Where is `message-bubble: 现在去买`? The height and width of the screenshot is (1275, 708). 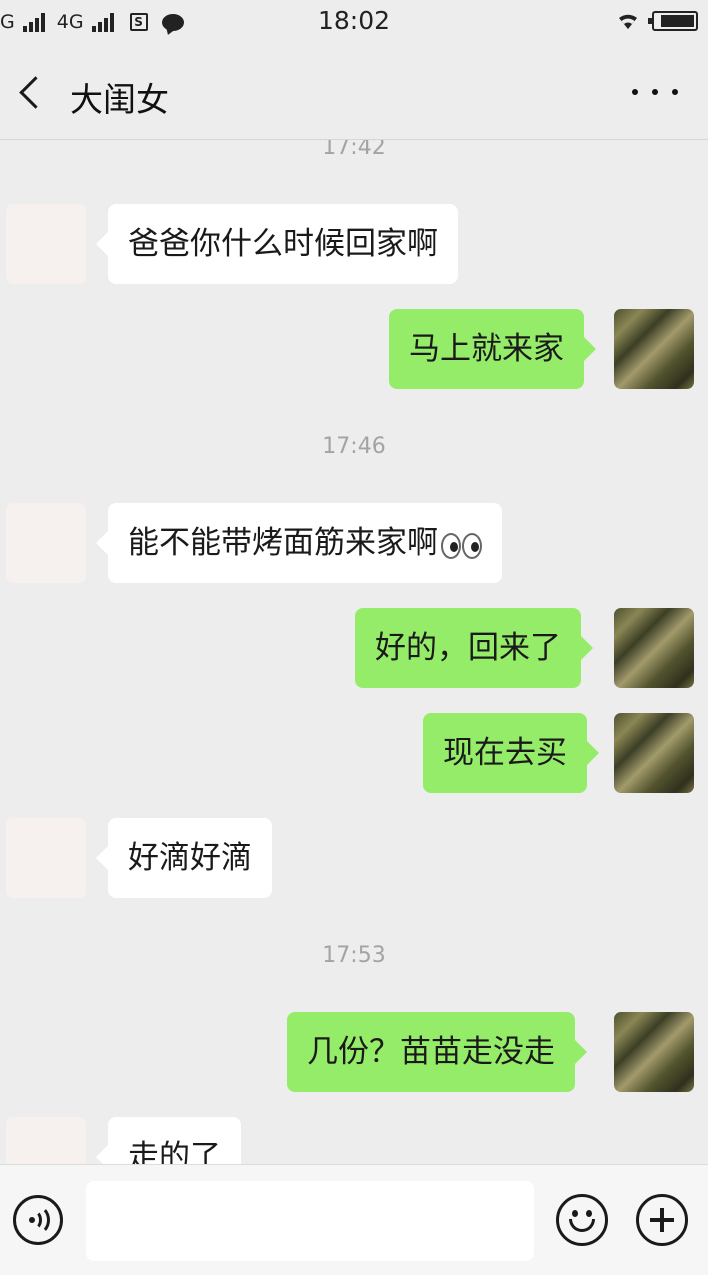
message-bubble: 现在去买 is located at coordinates (511, 753).